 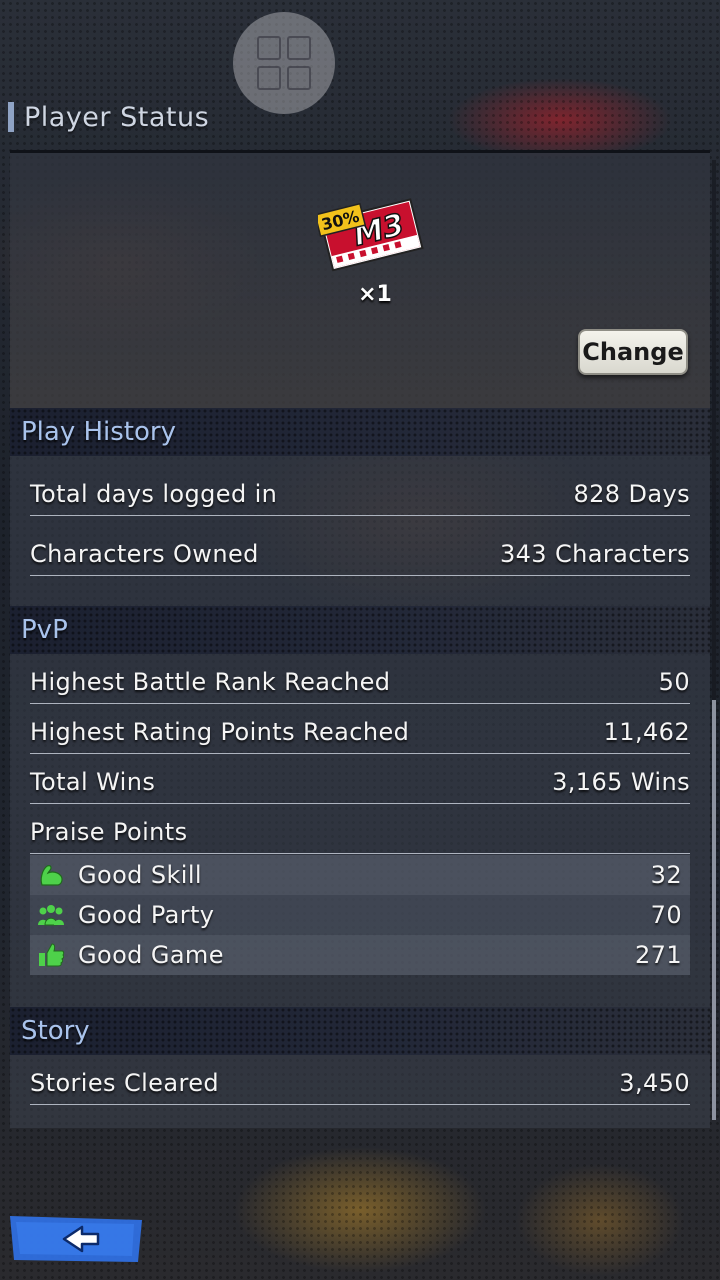 What do you see at coordinates (11, 117) in the screenshot?
I see `title-accent-bar` at bounding box center [11, 117].